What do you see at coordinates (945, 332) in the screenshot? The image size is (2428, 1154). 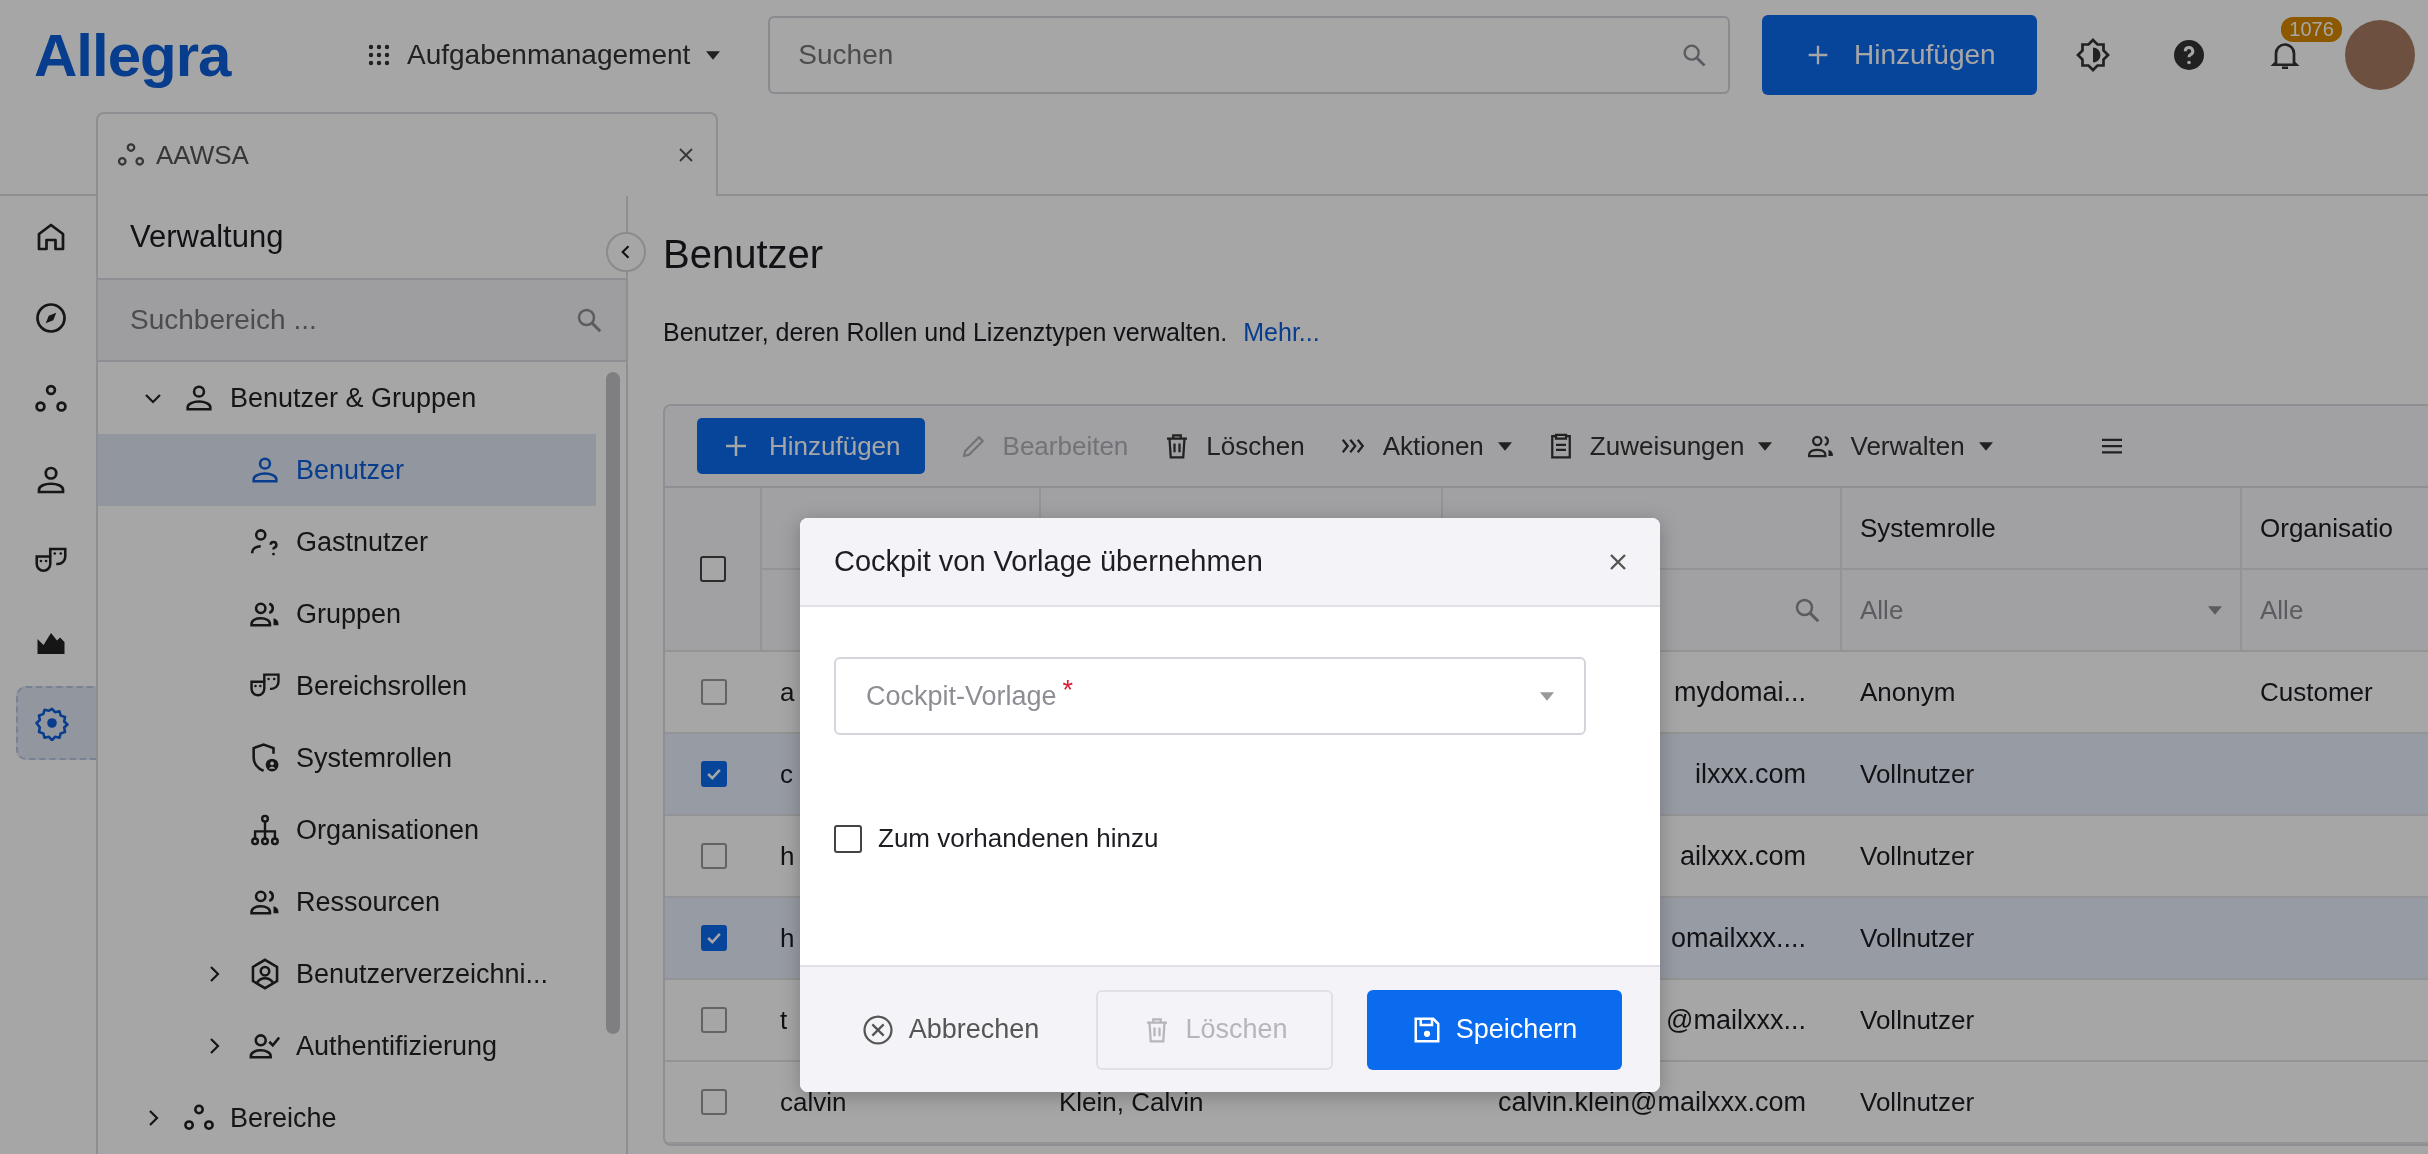 I see `page-description: Benutzer, deren Rollen und Lizenztypen verwalten.` at bounding box center [945, 332].